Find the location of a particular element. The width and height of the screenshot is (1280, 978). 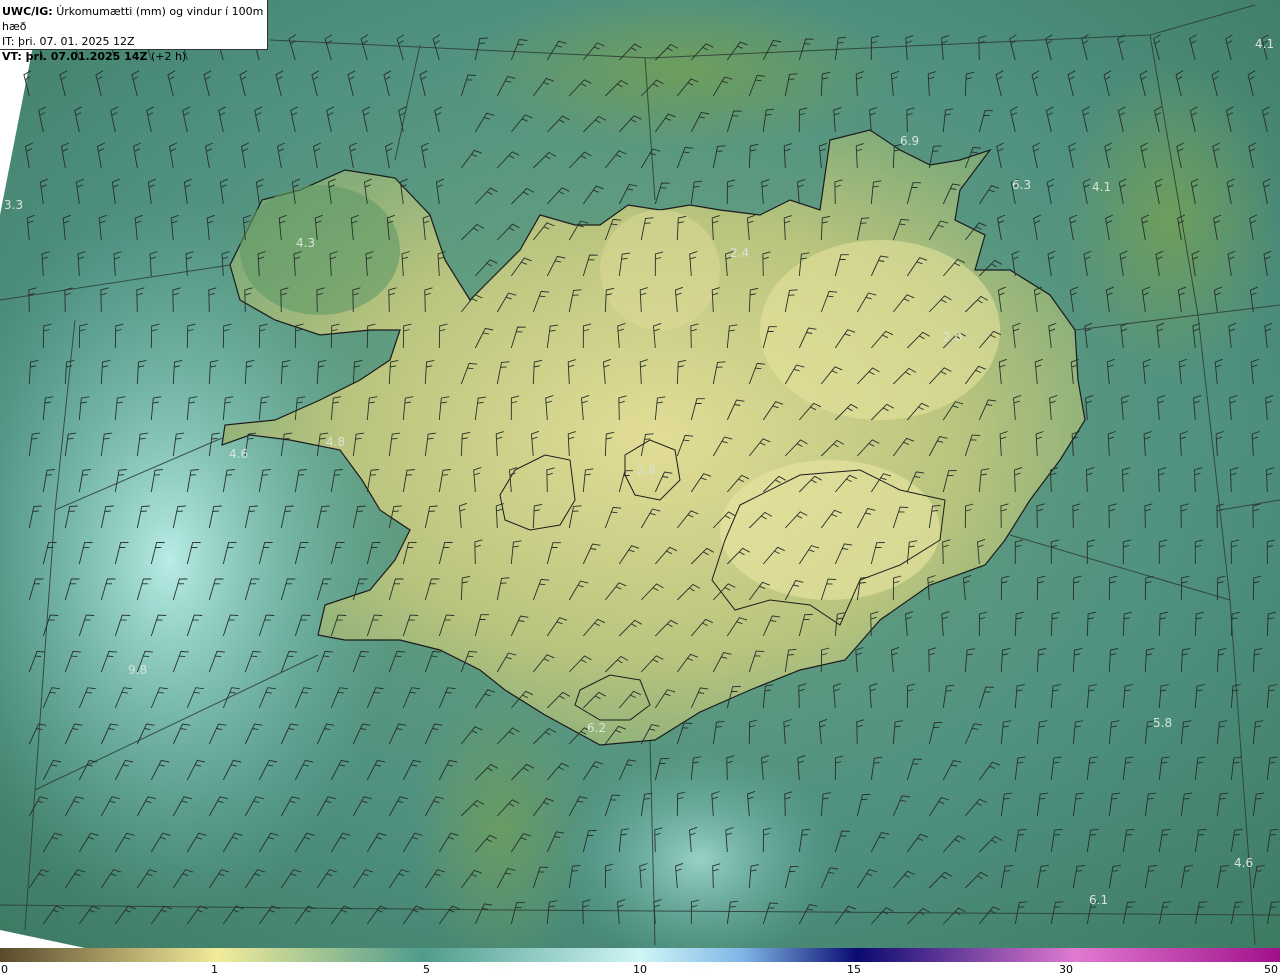

value-label: 4.8 is located at coordinates (336, 442).